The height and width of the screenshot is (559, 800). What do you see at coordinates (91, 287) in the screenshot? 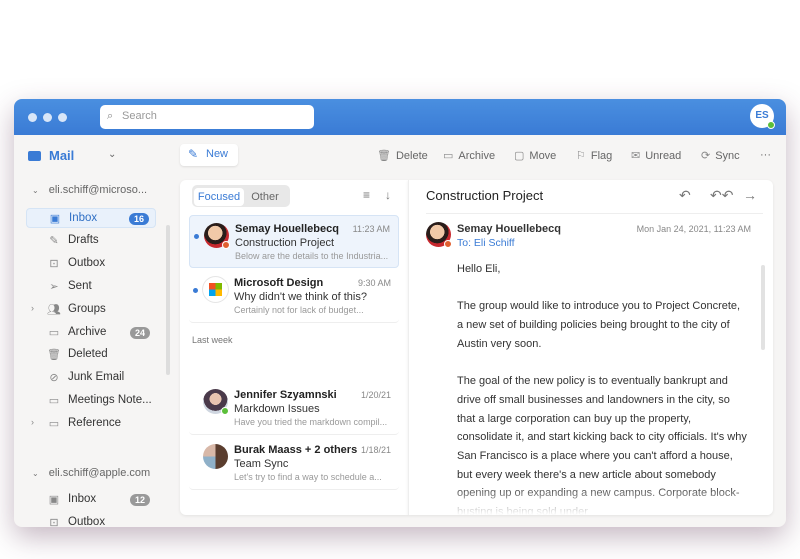
I see `sidebar-item-sent: ➢ Sent` at bounding box center [91, 287].